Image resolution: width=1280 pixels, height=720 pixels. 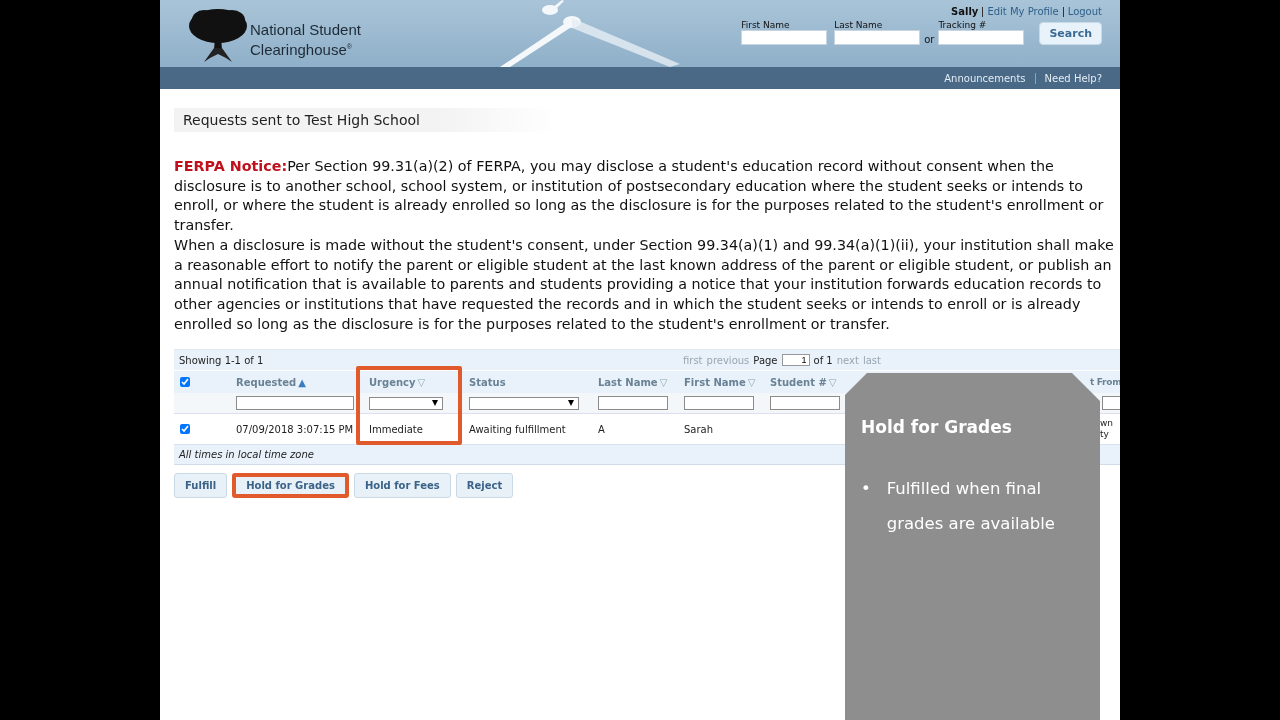 I want to click on pager-link: previous, so click(x=728, y=360).